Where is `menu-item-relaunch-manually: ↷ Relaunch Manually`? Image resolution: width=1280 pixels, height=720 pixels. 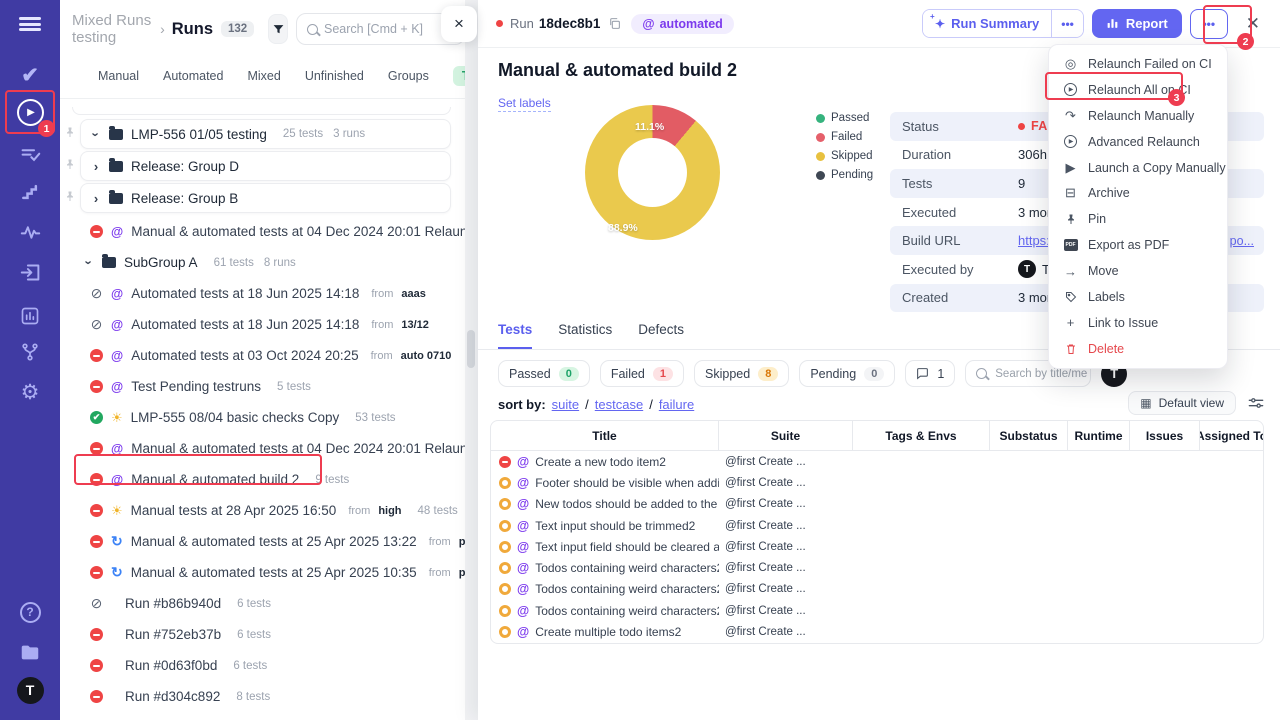 menu-item-relaunch-manually: ↷ Relaunch Manually is located at coordinates (1138, 116).